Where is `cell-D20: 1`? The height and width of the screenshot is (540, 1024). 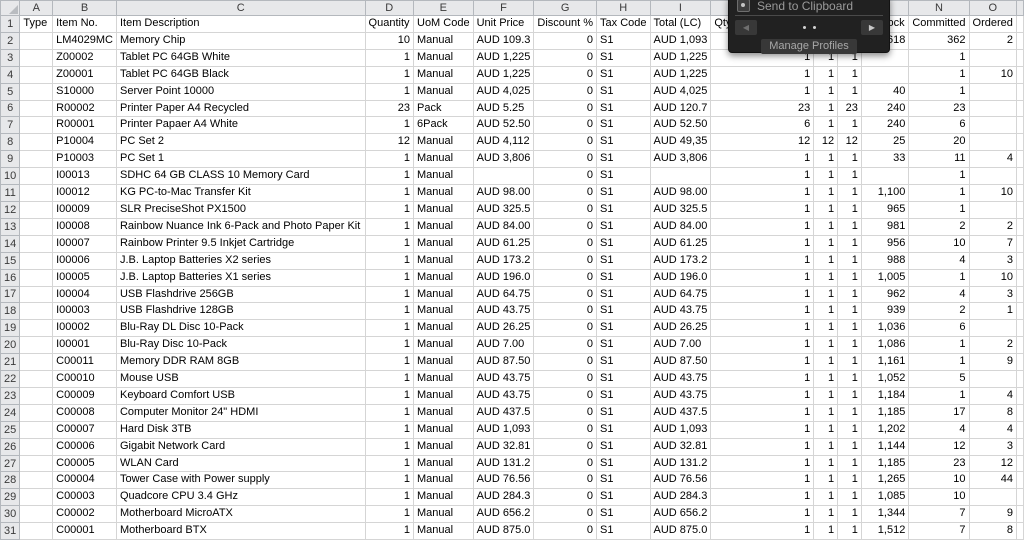 cell-D20: 1 is located at coordinates (389, 345).